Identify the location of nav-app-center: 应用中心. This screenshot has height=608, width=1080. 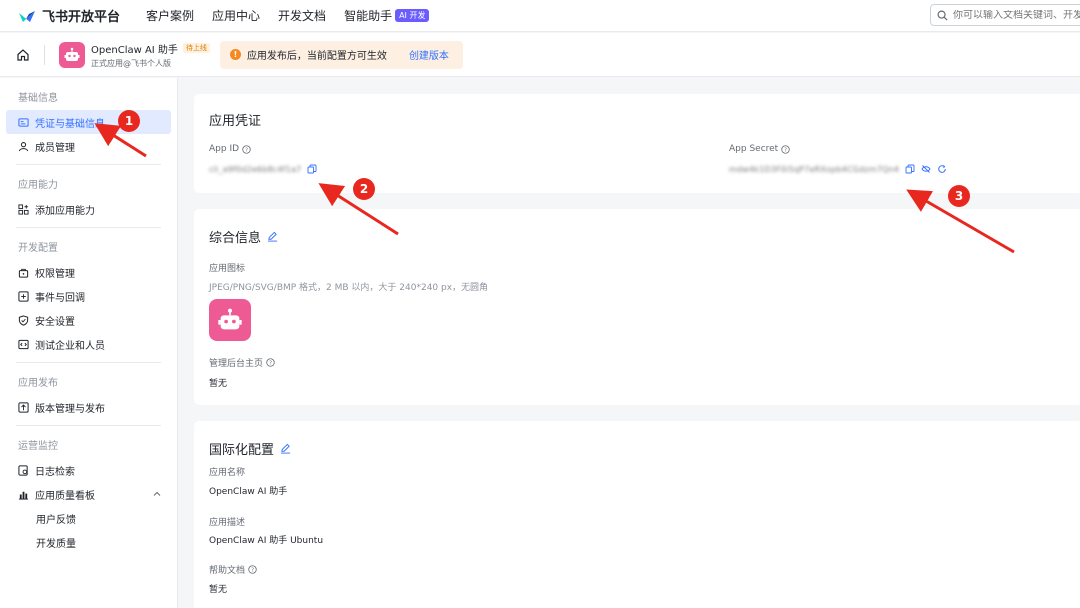
(236, 15).